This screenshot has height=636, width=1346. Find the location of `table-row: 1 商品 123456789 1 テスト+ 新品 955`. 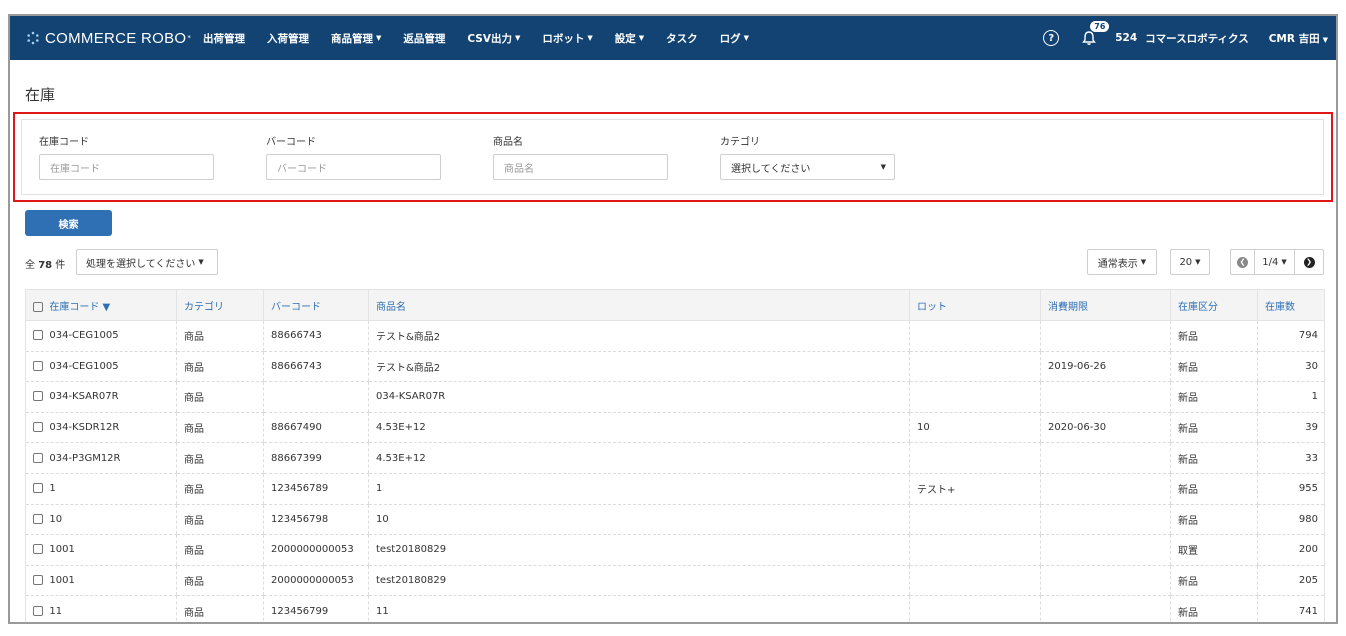

table-row: 1 商品 123456789 1 テスト+ 新品 955 is located at coordinates (675, 489).